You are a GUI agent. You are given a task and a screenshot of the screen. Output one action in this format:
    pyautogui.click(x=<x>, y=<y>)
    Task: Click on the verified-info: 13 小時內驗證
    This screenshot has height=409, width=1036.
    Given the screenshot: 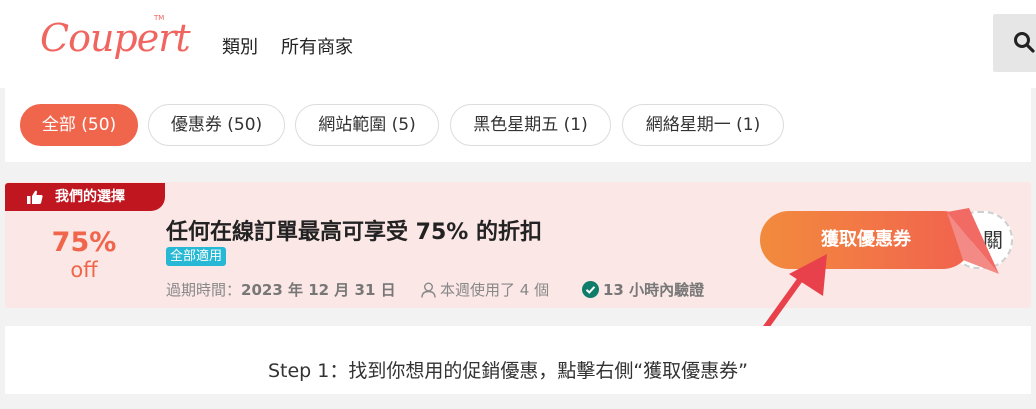 What is the action you would take?
    pyautogui.click(x=643, y=289)
    